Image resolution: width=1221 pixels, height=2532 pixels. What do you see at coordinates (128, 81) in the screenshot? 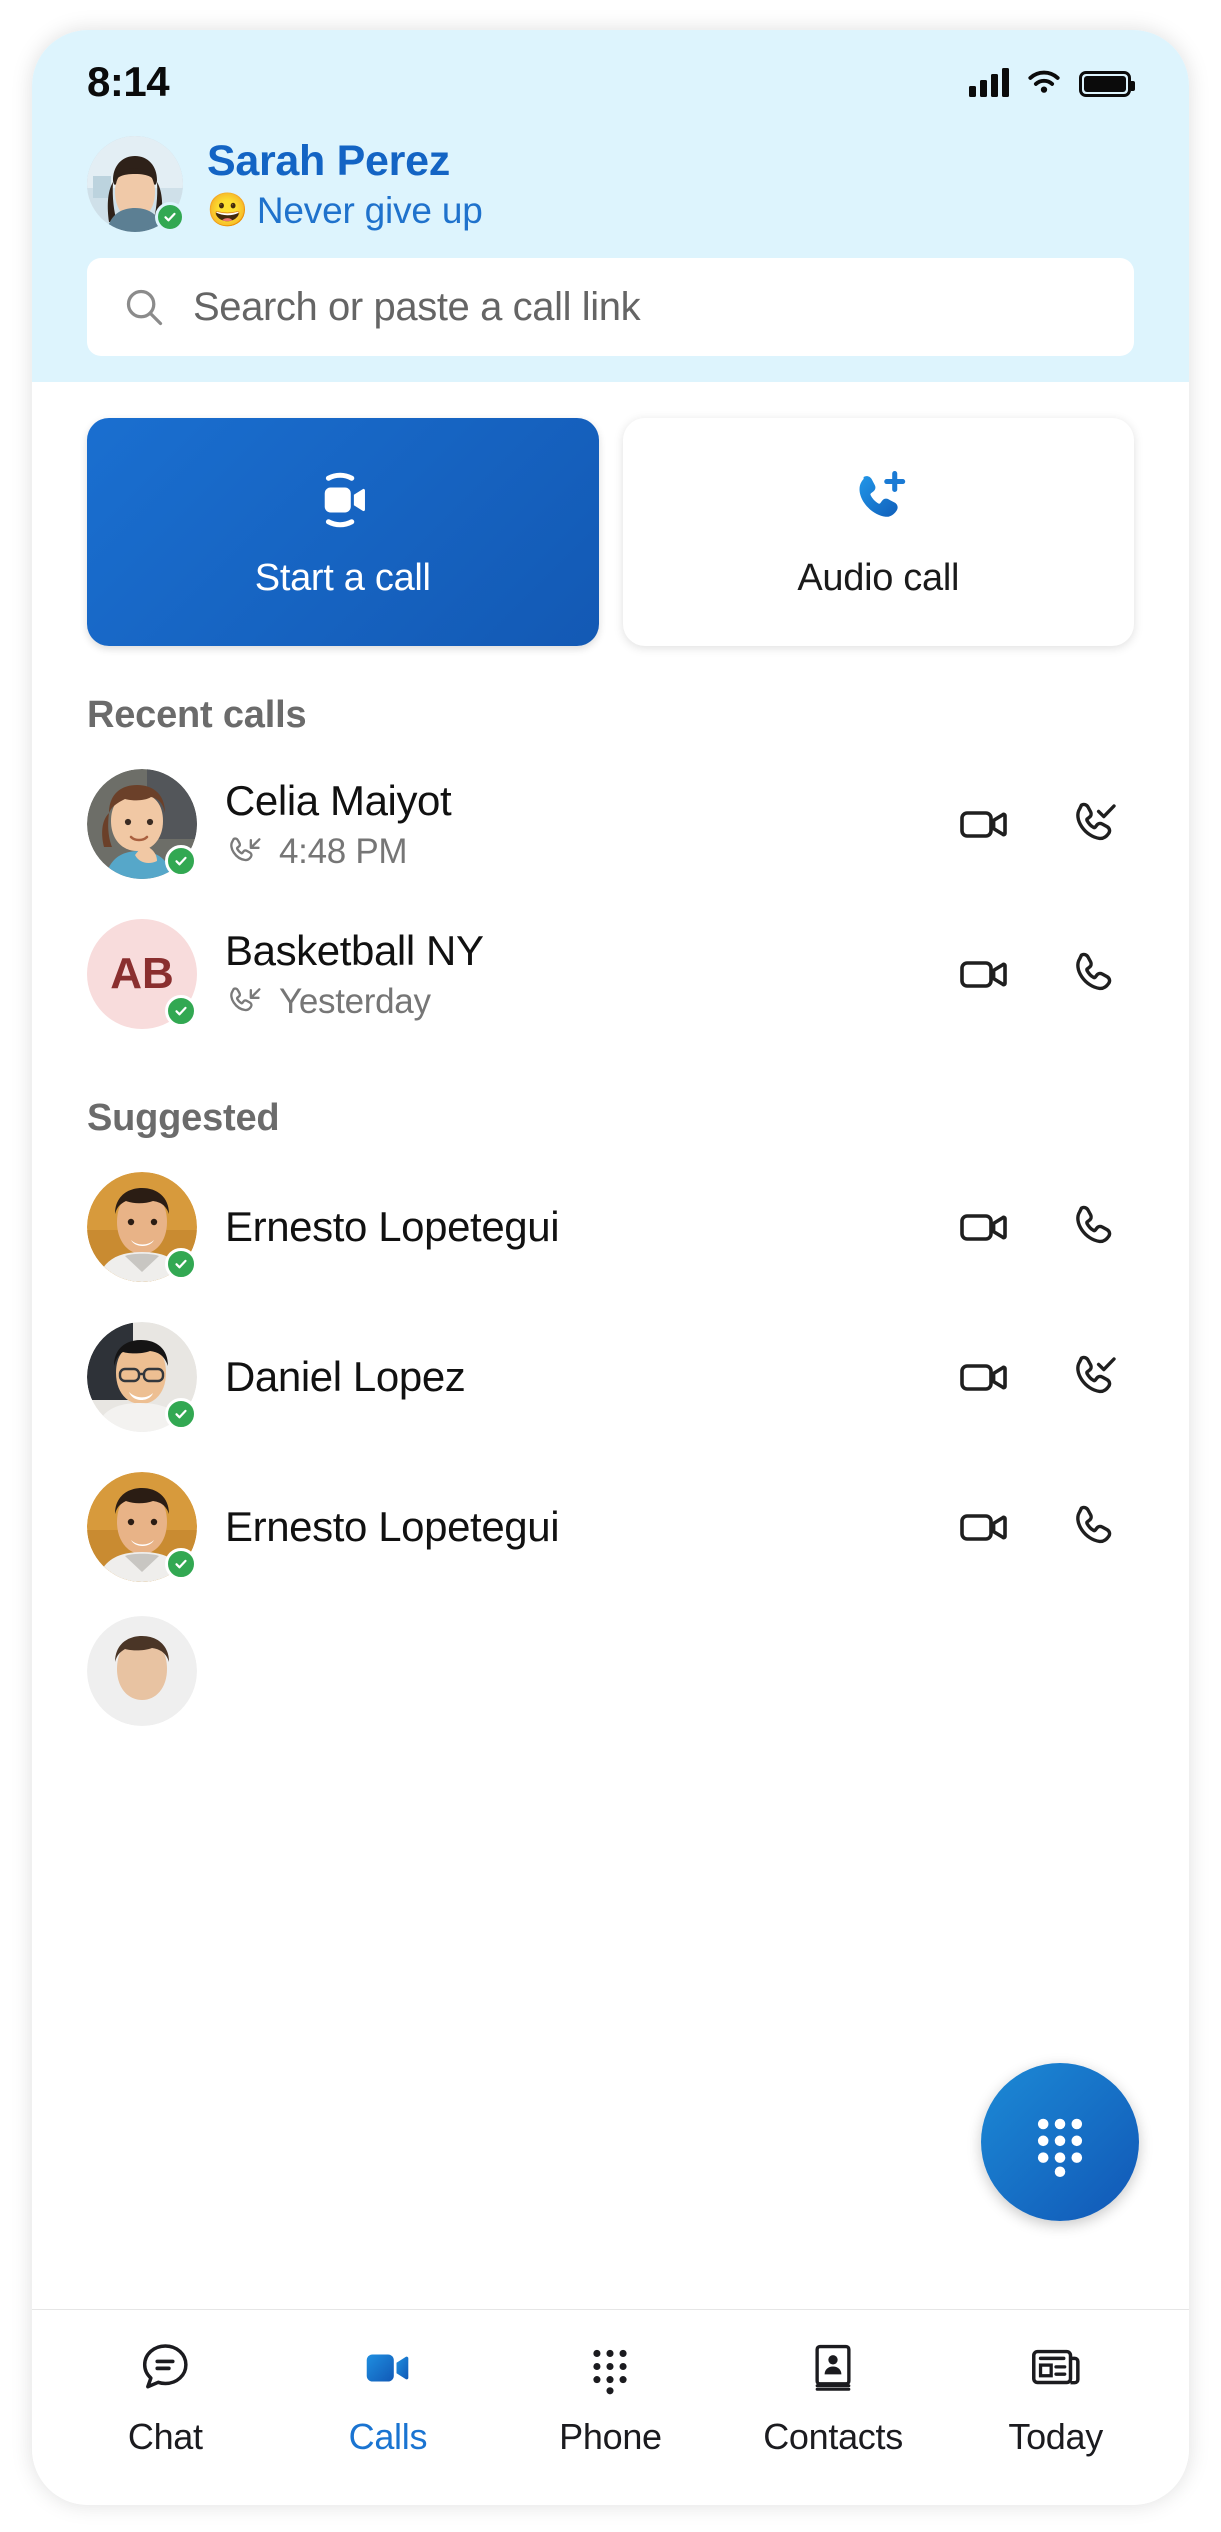
I see `status-bar-clock: 8:14` at bounding box center [128, 81].